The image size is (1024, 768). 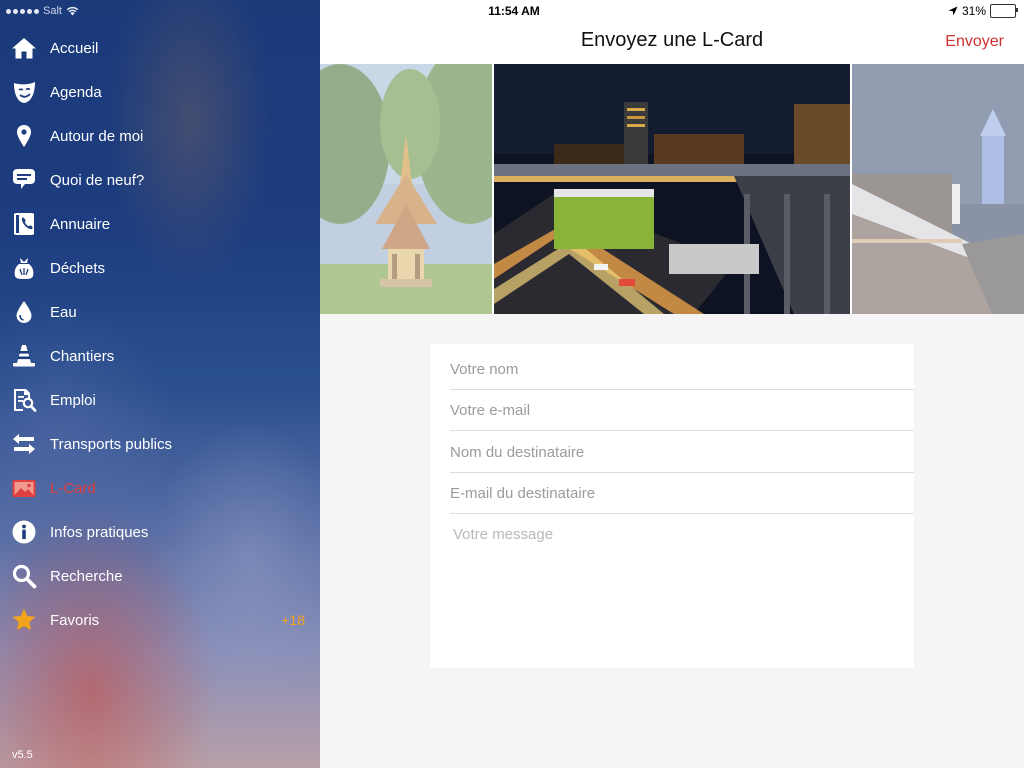 What do you see at coordinates (160, 356) in the screenshot?
I see `sidebar-item-chantiers: Chantiers` at bounding box center [160, 356].